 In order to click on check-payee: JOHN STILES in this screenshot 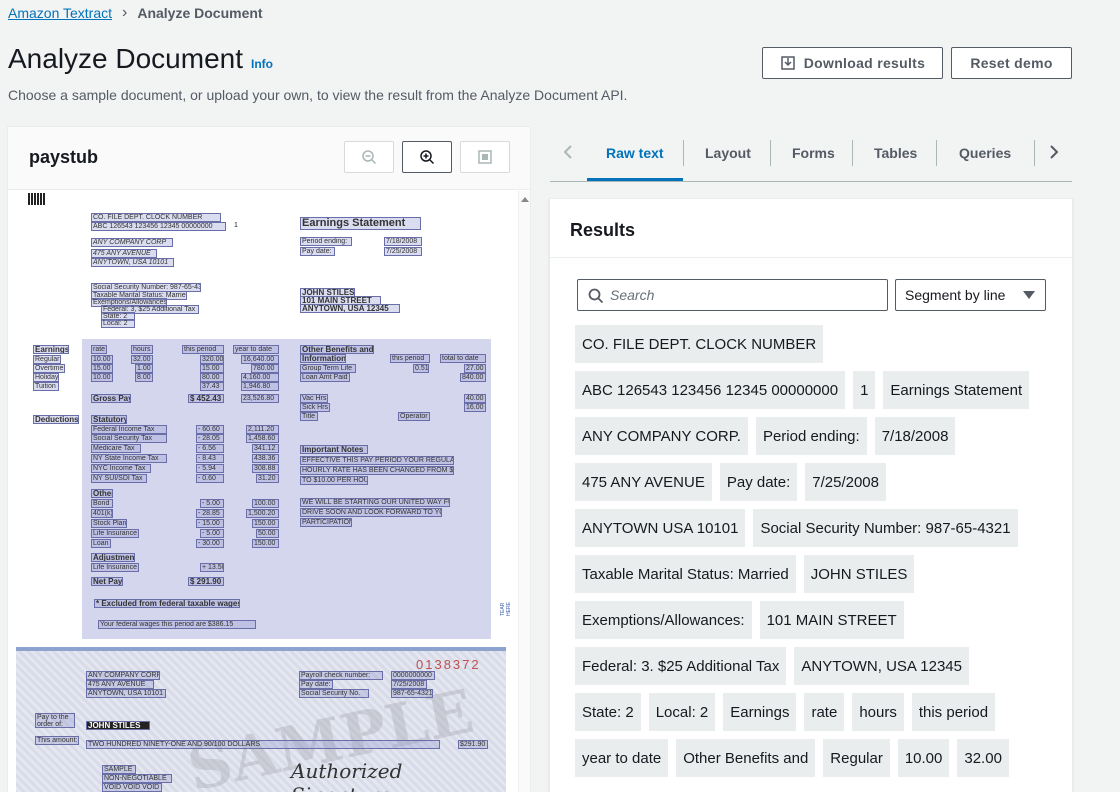, I will do `click(118, 725)`.